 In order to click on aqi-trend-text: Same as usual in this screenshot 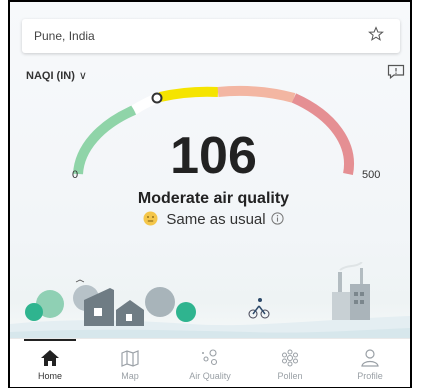, I will do `click(216, 219)`.